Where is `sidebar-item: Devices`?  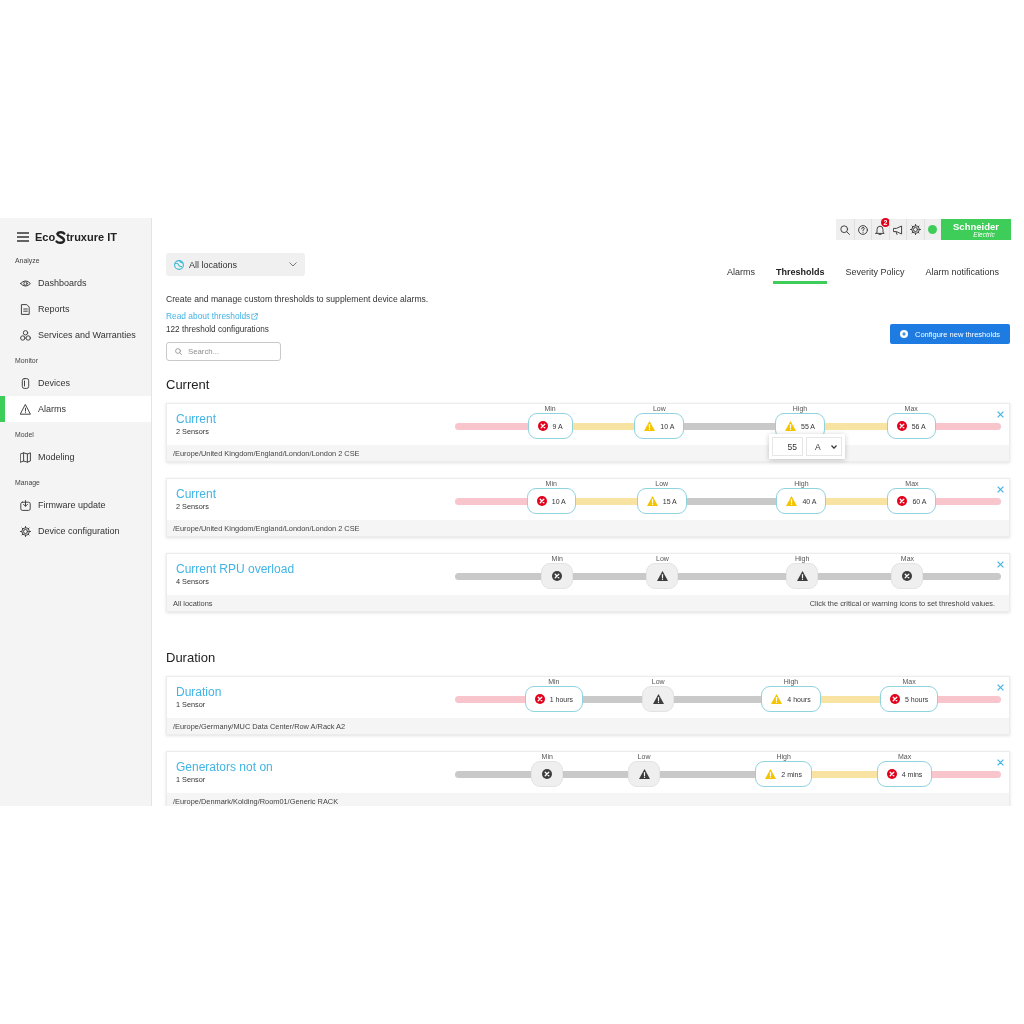 sidebar-item: Devices is located at coordinates (75, 383).